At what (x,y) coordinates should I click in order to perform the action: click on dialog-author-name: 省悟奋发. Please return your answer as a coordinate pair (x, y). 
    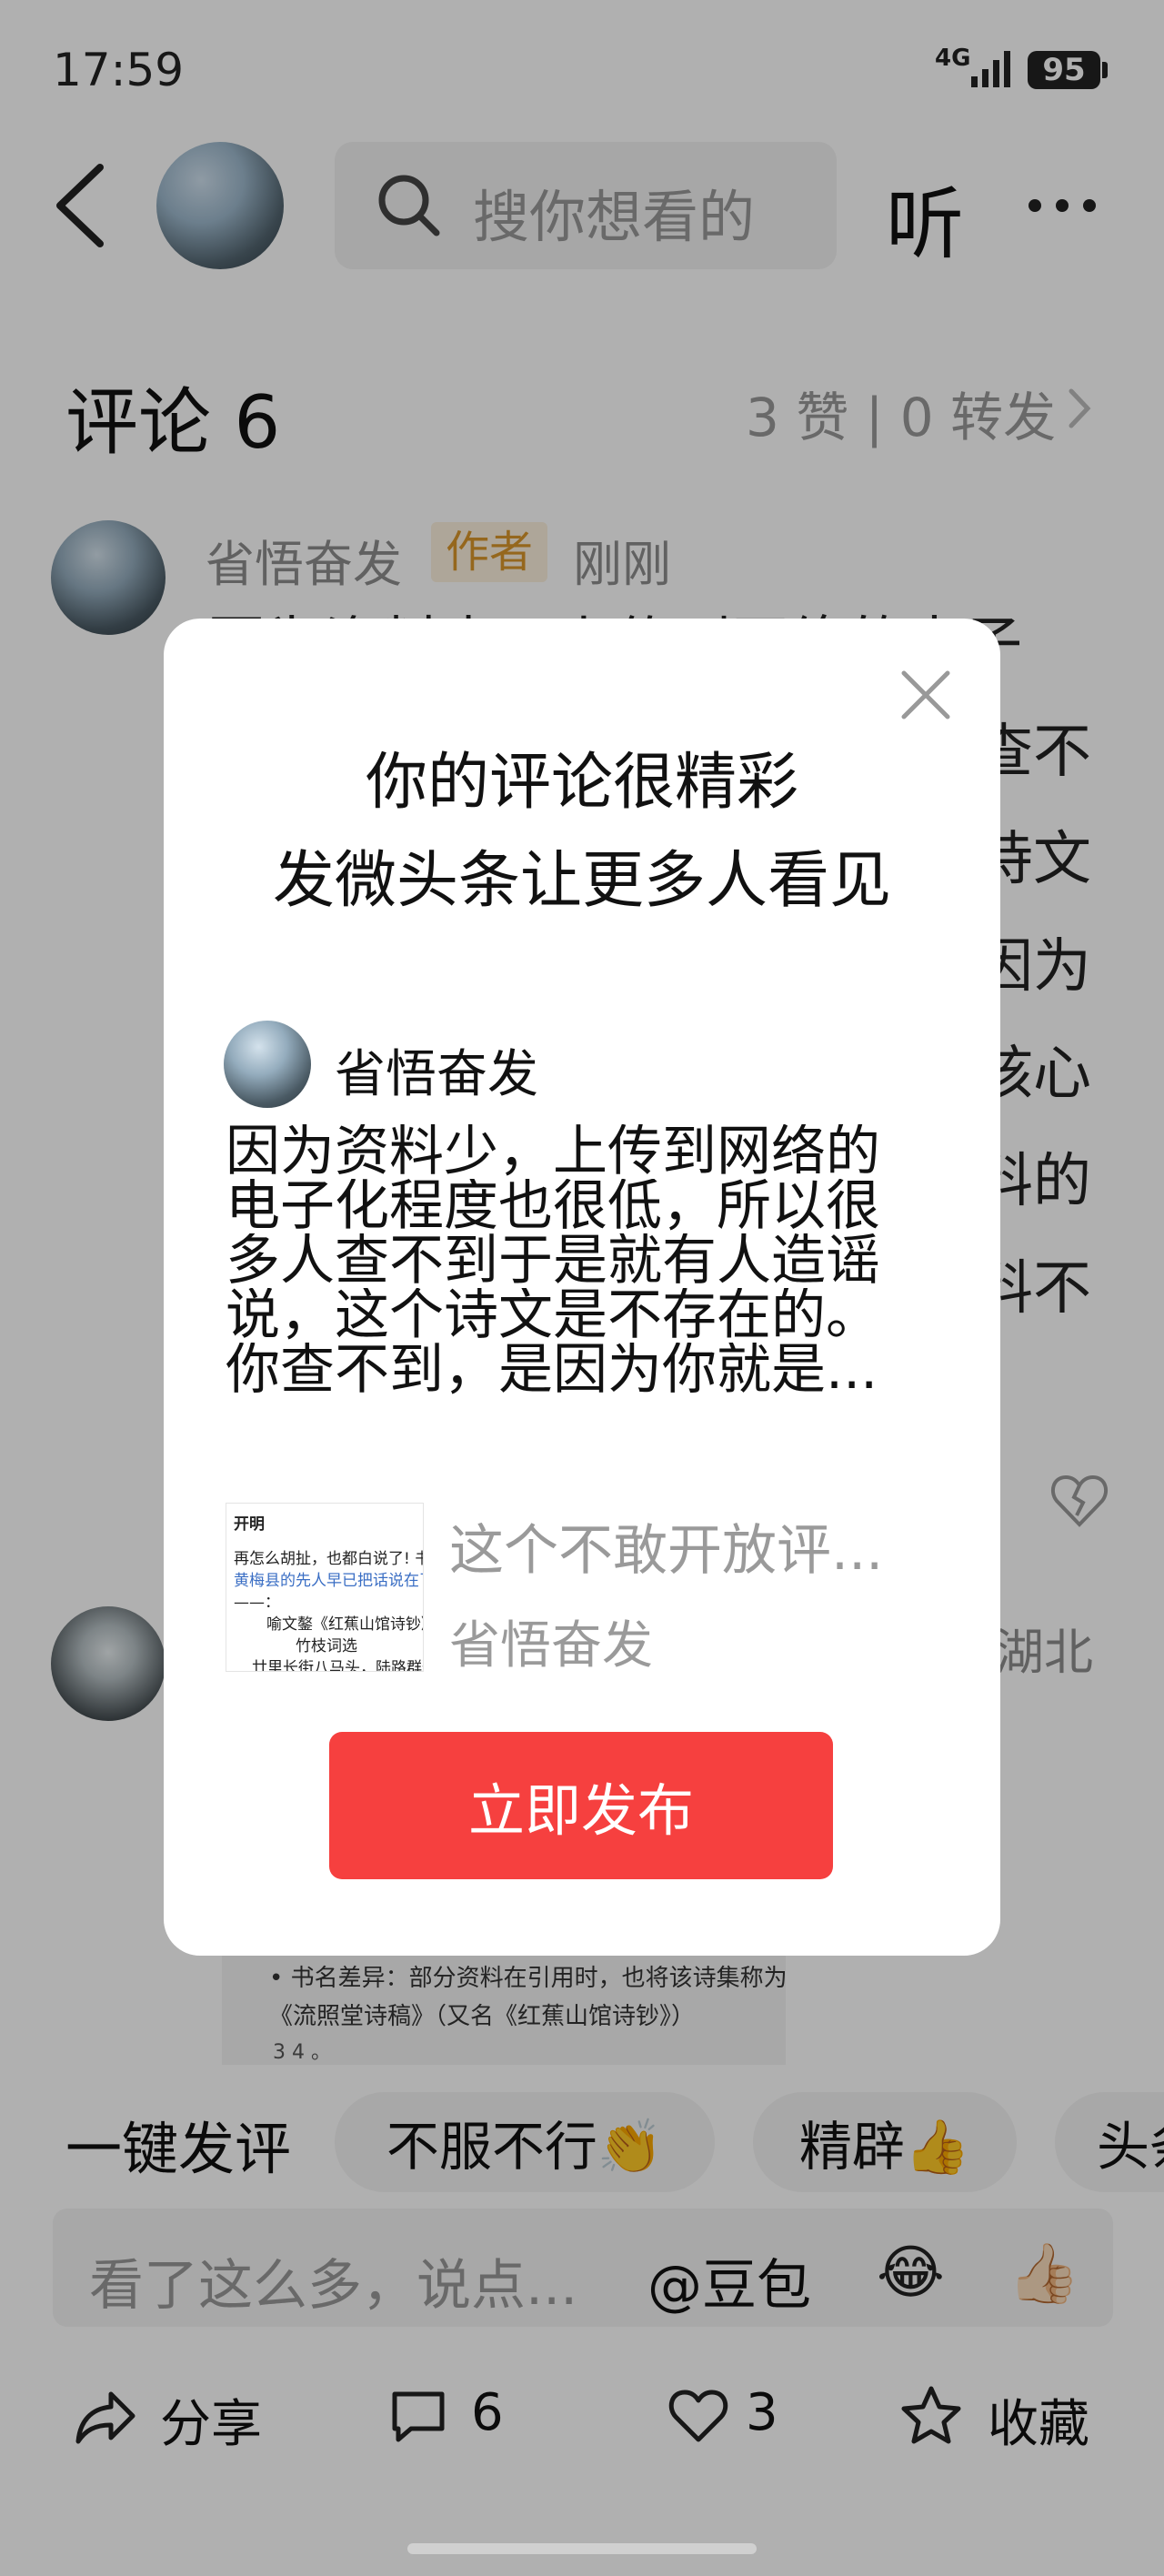
    Looking at the image, I should click on (437, 1074).